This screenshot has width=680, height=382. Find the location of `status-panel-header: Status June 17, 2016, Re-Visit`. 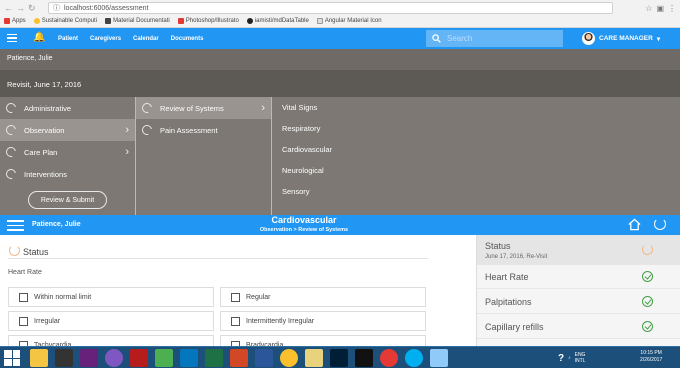

status-panel-header: Status June 17, 2016, Re-Visit is located at coordinates (578, 250).